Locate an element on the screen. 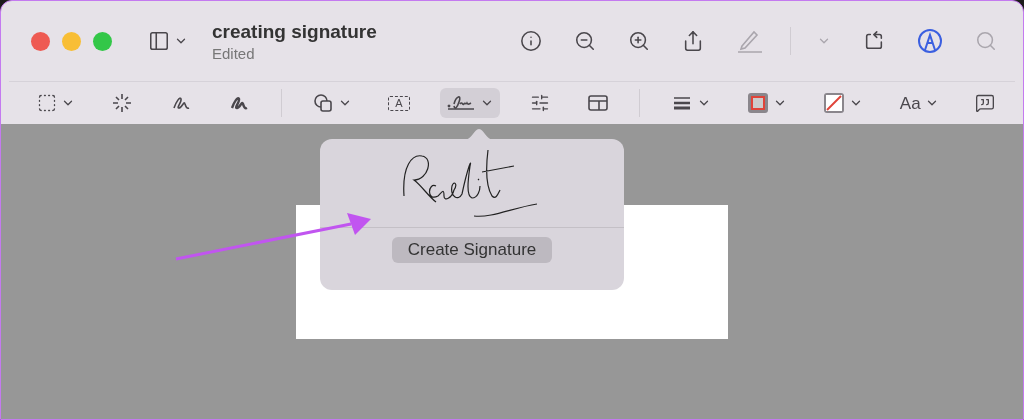  text-box-icon: A is located at coordinates (399, 103).